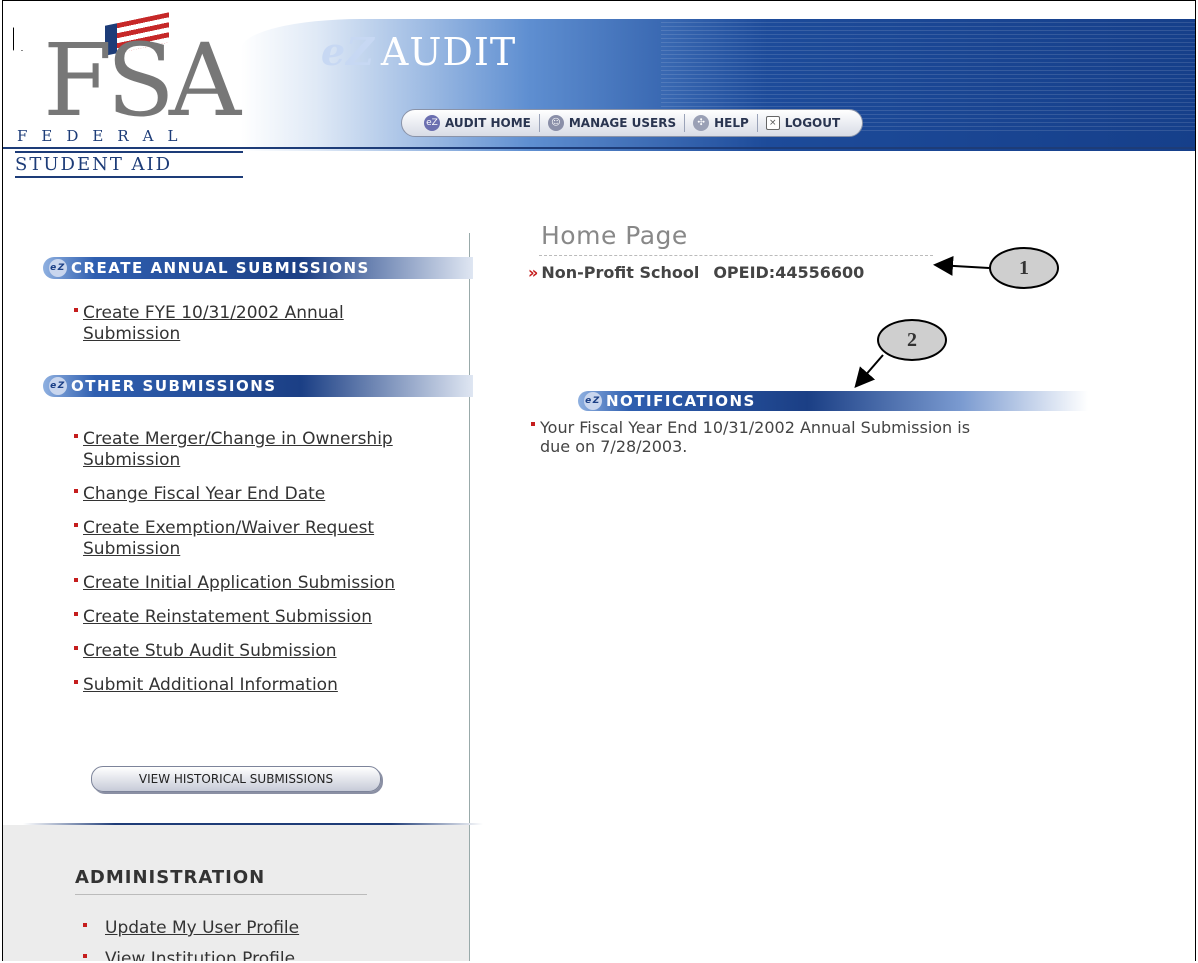 The height and width of the screenshot is (963, 1198). I want to click on callout-2-arrow, so click(869, 371).